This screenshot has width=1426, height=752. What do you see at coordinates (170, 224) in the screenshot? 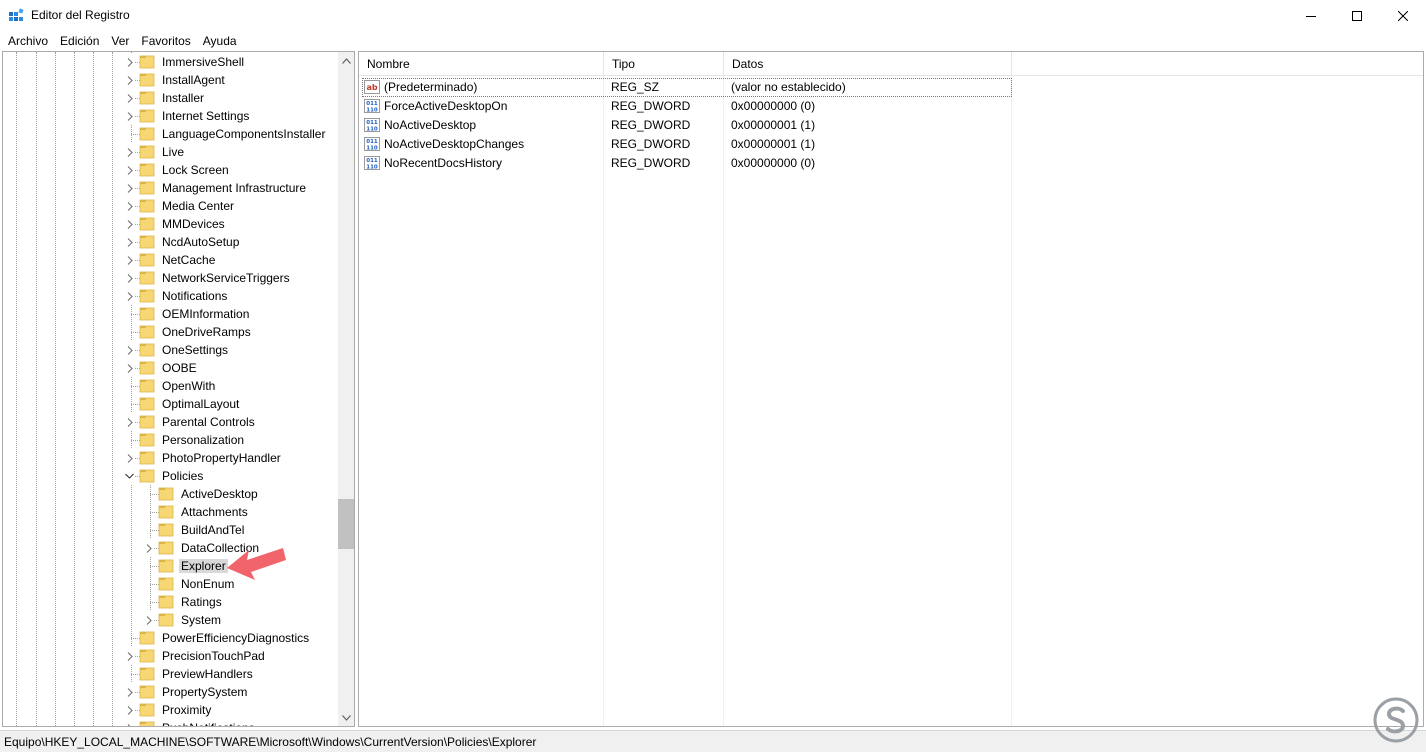
I see `tree-node-mmdevices: MMDevices` at bounding box center [170, 224].